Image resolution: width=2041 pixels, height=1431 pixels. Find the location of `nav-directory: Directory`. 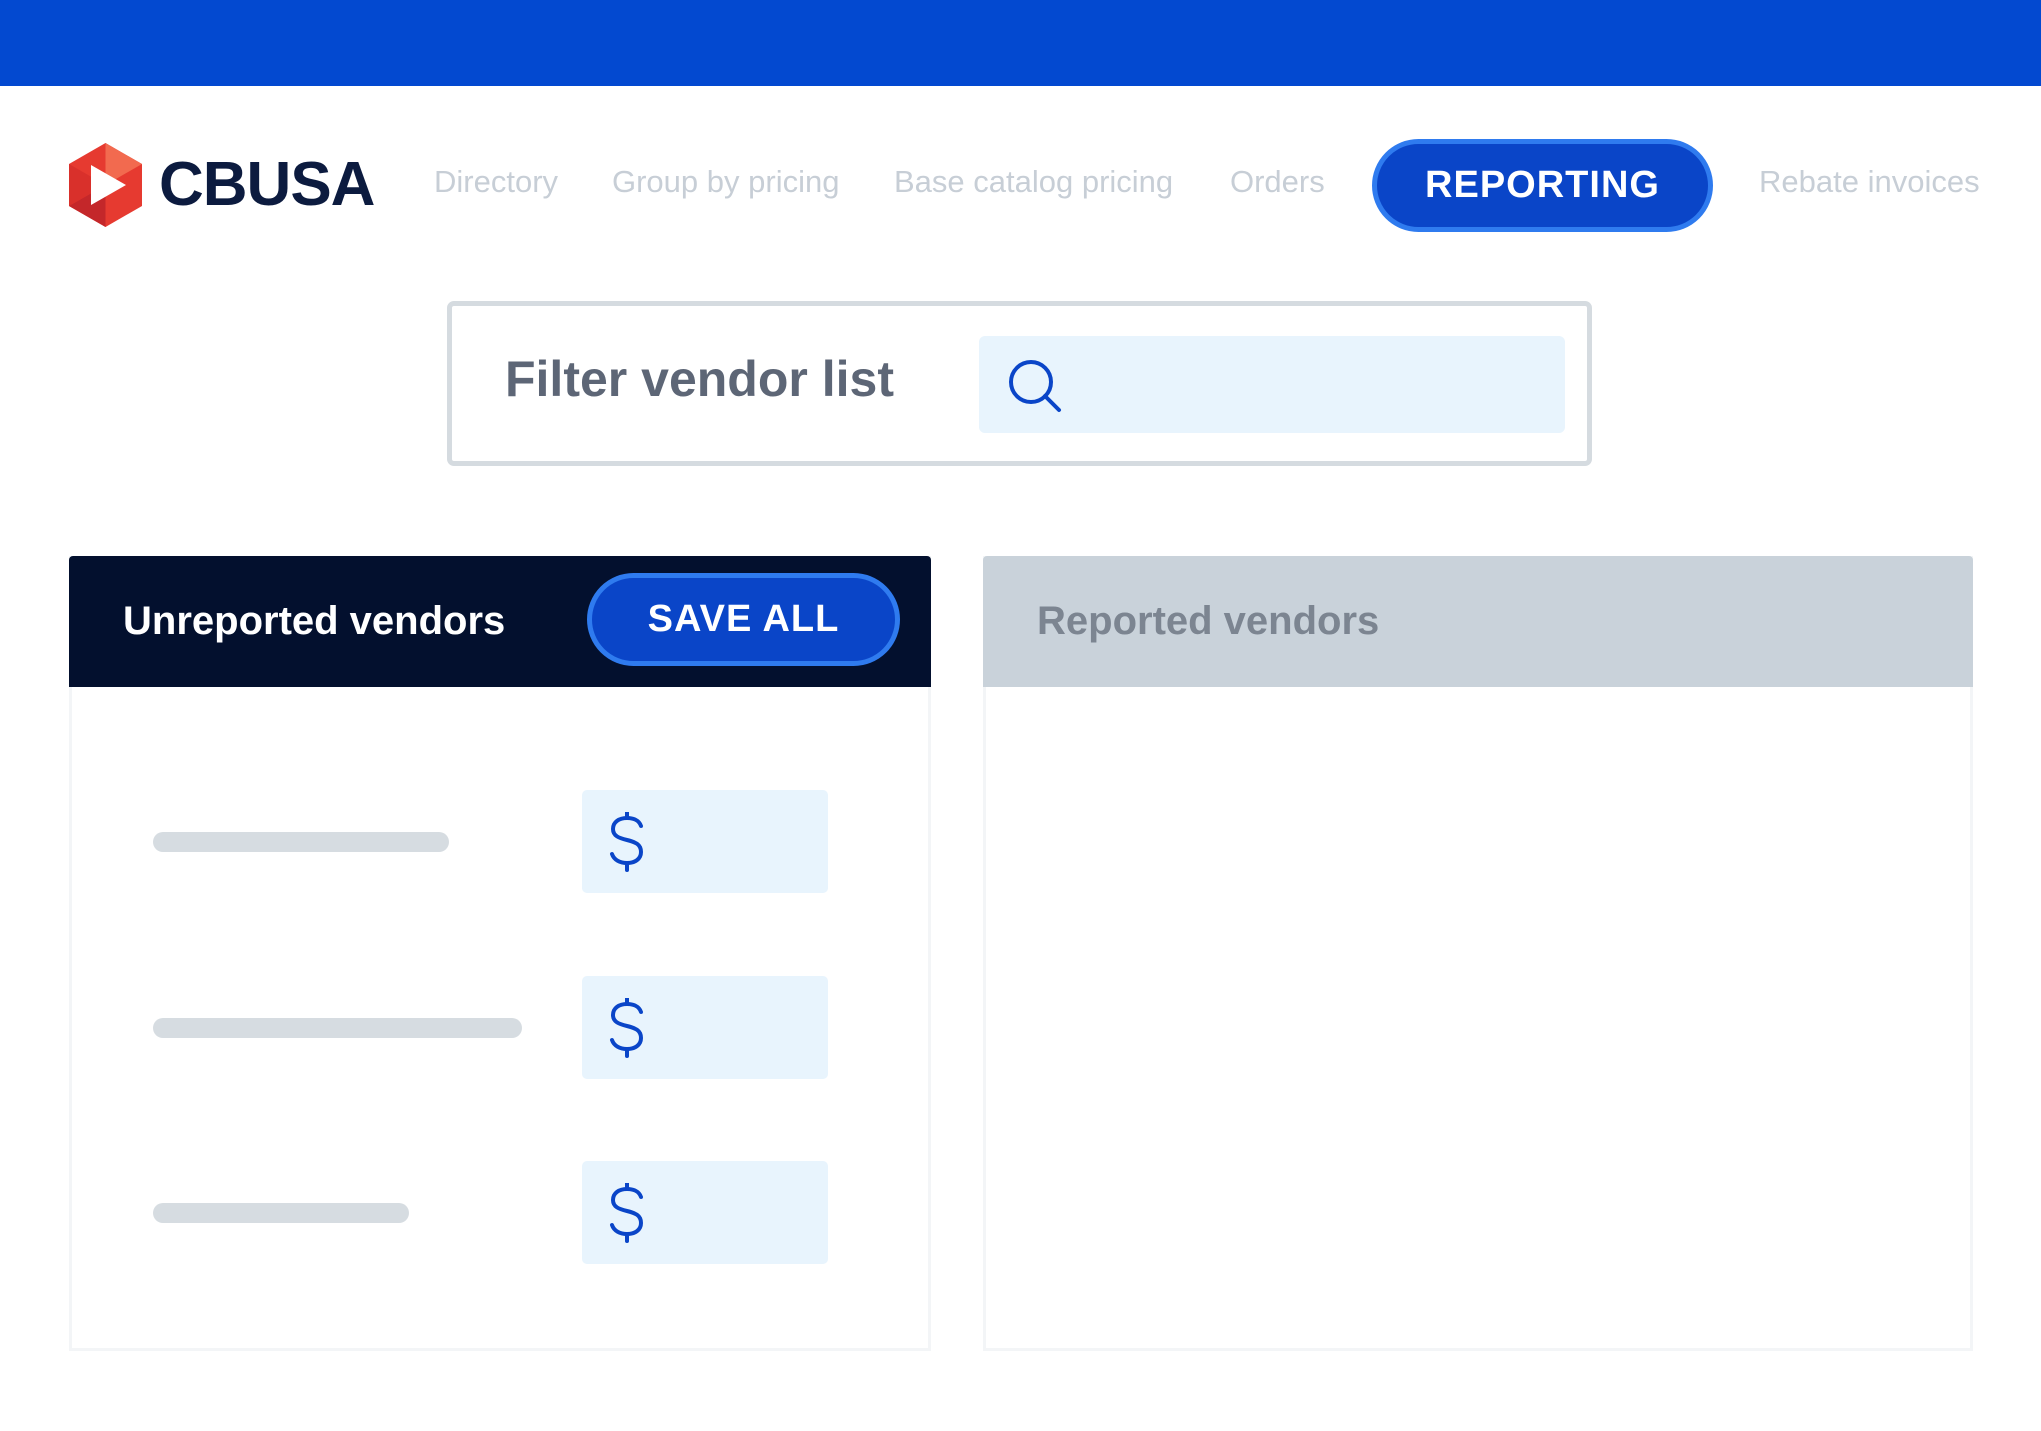

nav-directory: Directory is located at coordinates (496, 181).